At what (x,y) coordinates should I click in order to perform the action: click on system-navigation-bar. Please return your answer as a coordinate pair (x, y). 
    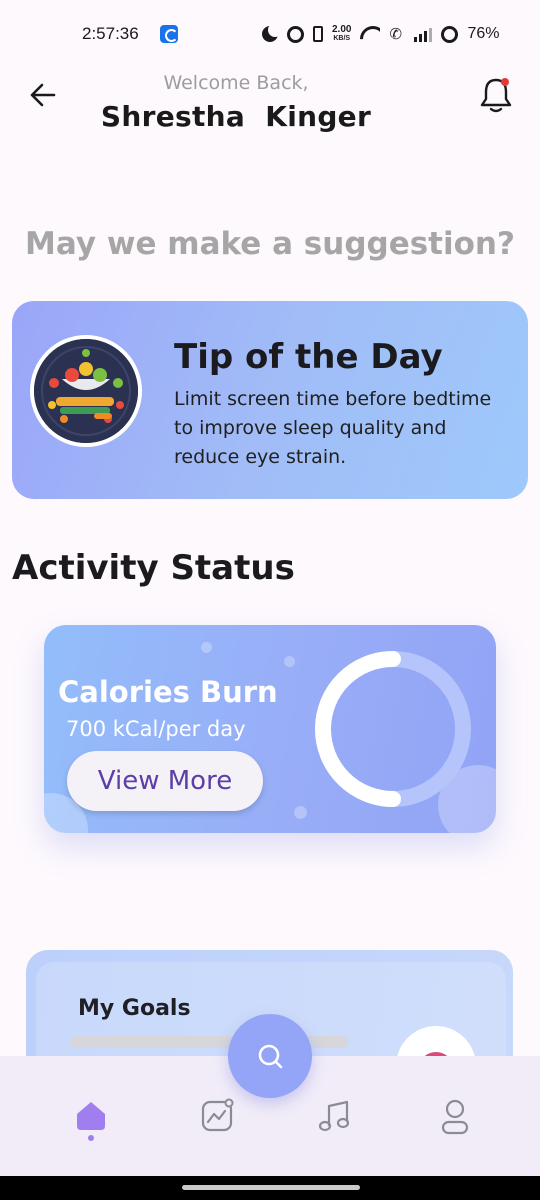
    Looking at the image, I should click on (270, 1188).